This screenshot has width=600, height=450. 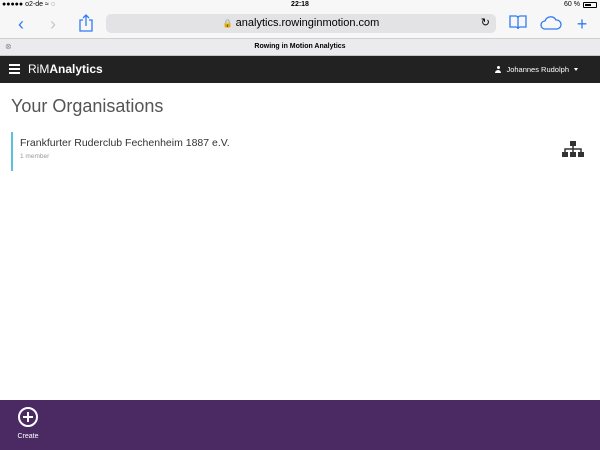 I want to click on org-hierarchy-icon, so click(x=573, y=150).